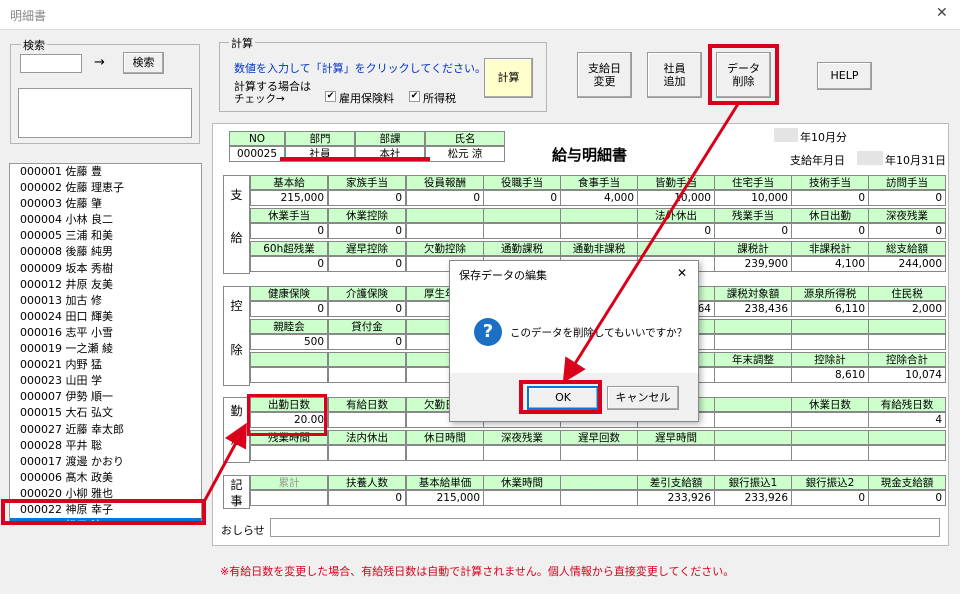 The height and width of the screenshot is (594, 960). What do you see at coordinates (105, 285) in the screenshot?
I see `employee-list-item: 000012 井原 友美` at bounding box center [105, 285].